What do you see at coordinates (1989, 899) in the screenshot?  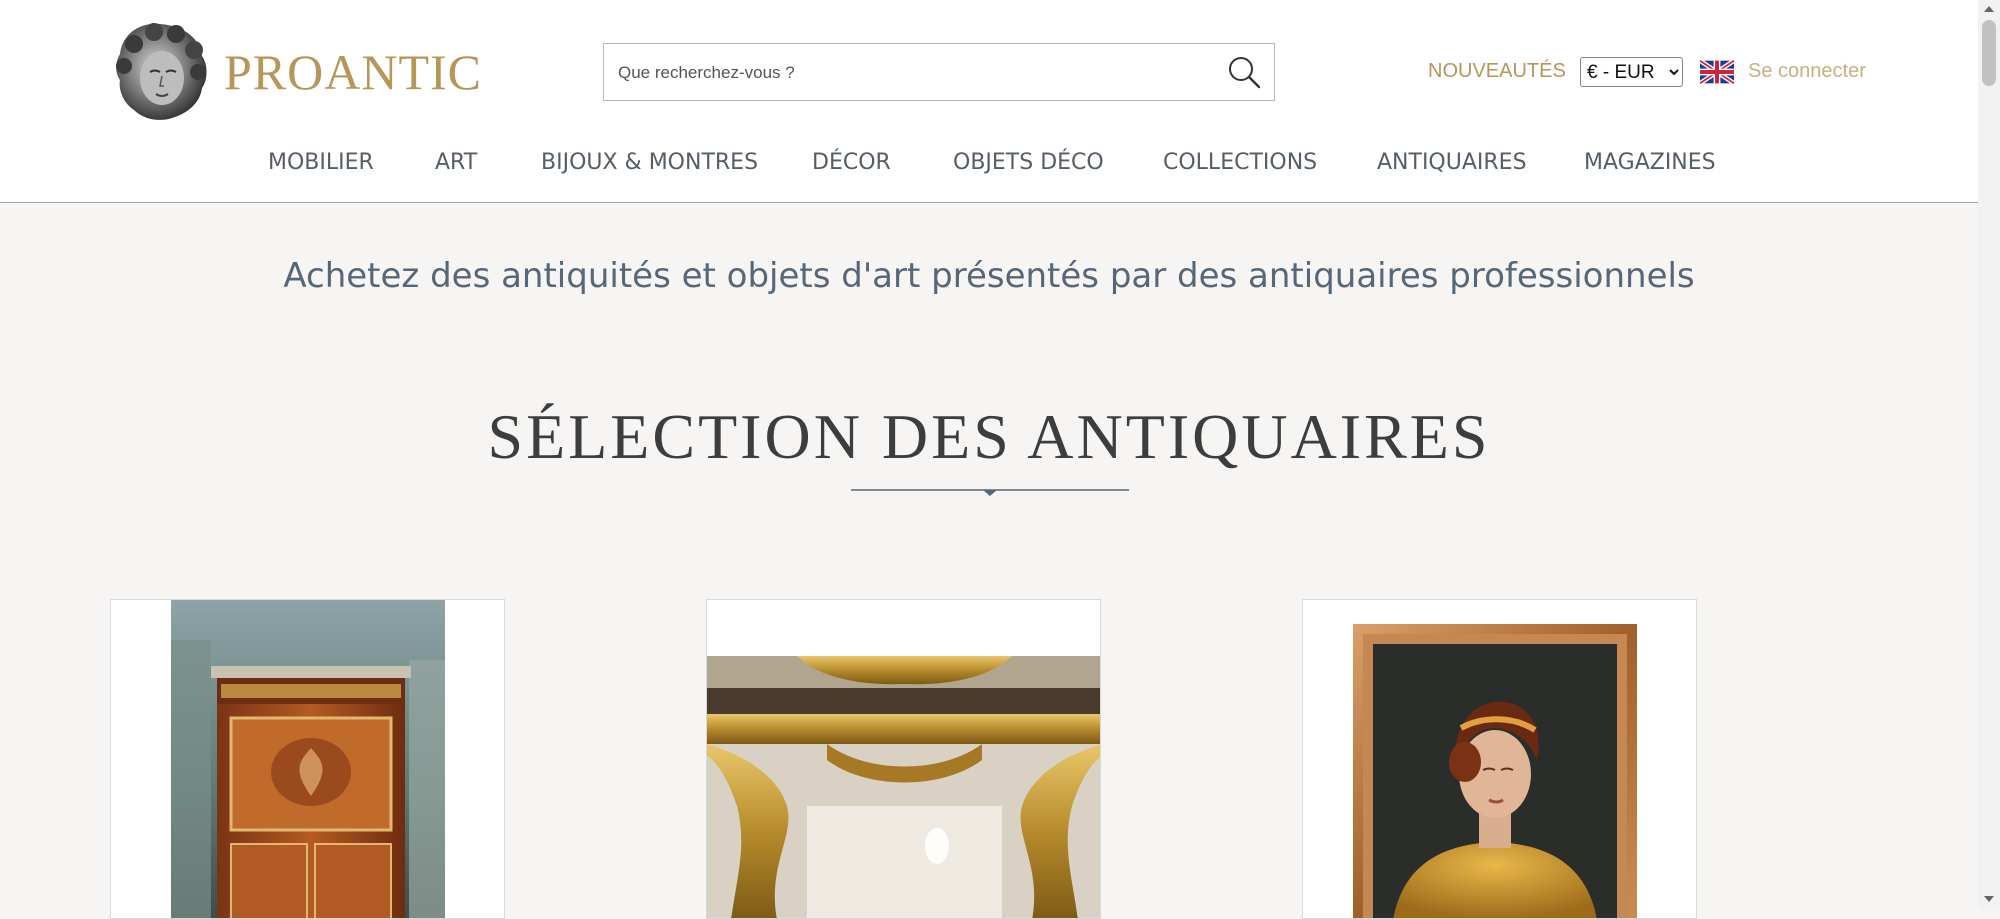 I see `scroll-down-arrow-icon` at bounding box center [1989, 899].